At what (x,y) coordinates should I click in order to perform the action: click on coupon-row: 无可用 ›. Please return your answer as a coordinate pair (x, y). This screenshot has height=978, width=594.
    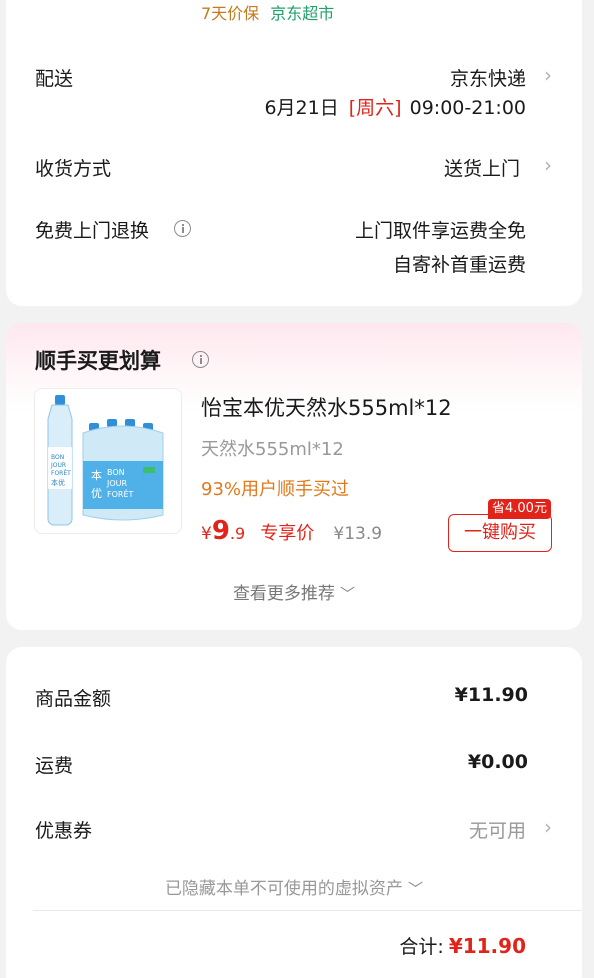
    Looking at the image, I should click on (491, 831).